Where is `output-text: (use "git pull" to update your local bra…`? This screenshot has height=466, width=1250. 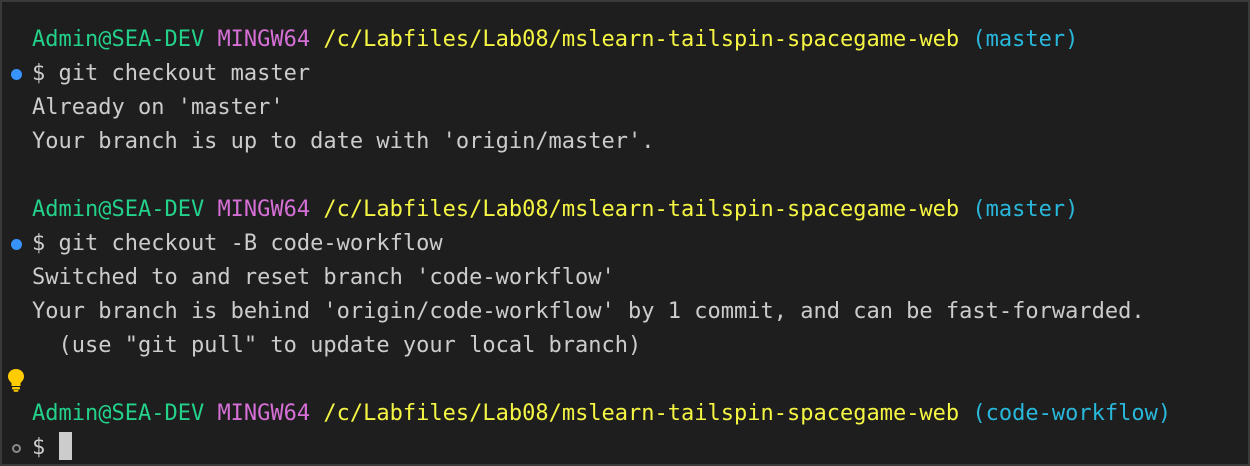 output-text: (use "git pull" to update your local bra… is located at coordinates (337, 345).